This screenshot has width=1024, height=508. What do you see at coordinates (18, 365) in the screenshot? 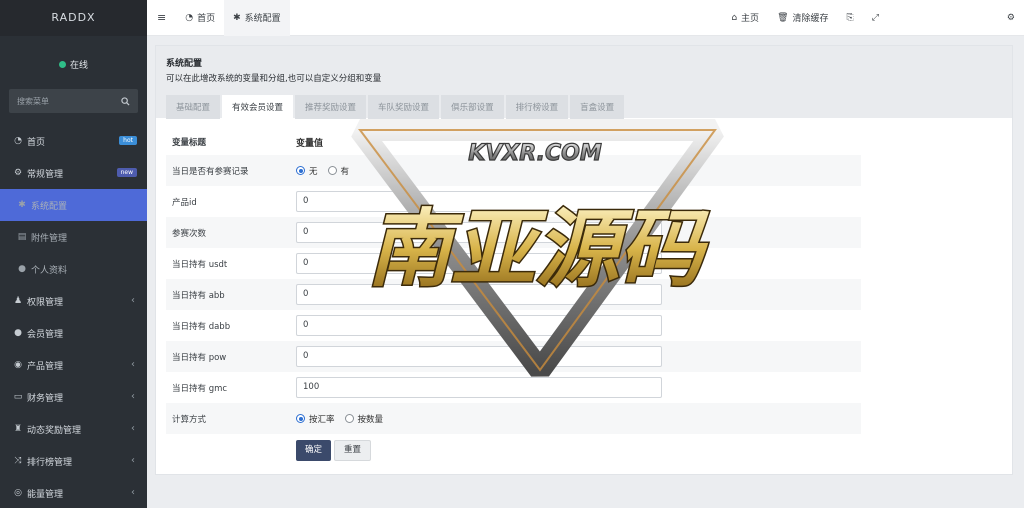
I see `product-icon: ◉` at bounding box center [18, 365].